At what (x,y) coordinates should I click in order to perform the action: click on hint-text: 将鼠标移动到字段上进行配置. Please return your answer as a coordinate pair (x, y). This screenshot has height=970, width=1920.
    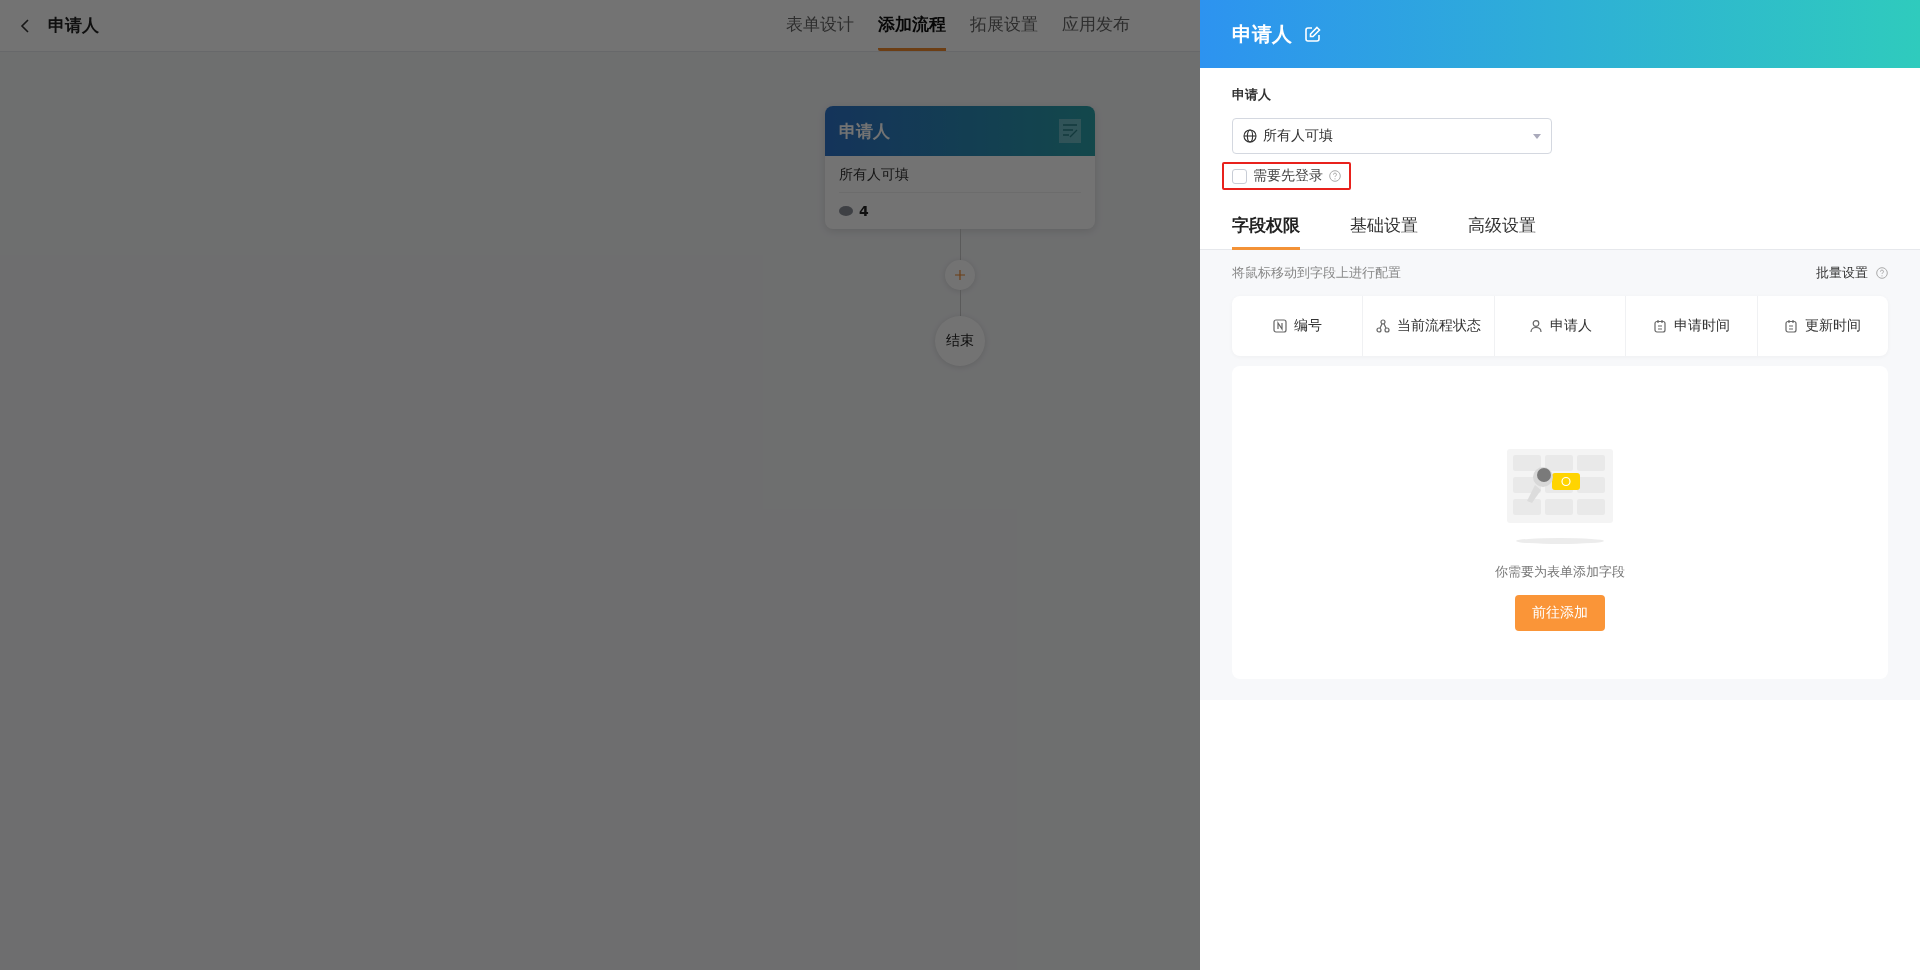
    Looking at the image, I should click on (1316, 273).